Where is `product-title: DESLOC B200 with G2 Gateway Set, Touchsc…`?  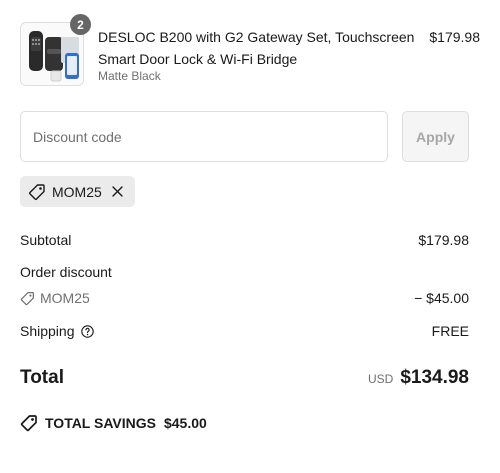
product-title: DESLOC B200 with G2 Gateway Set, Touchsc… is located at coordinates (256, 48).